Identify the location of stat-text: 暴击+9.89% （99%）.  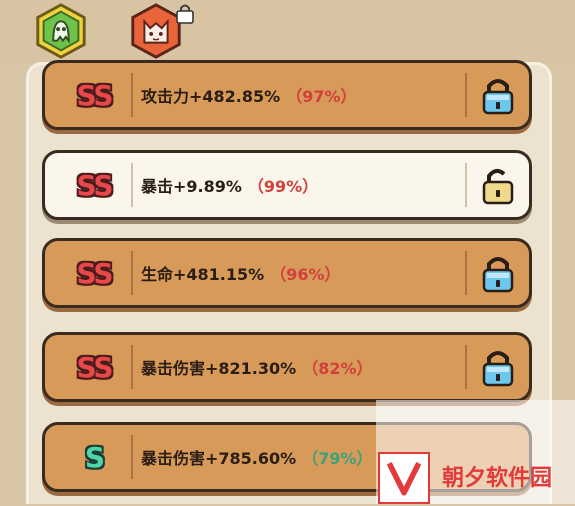
(229, 185).